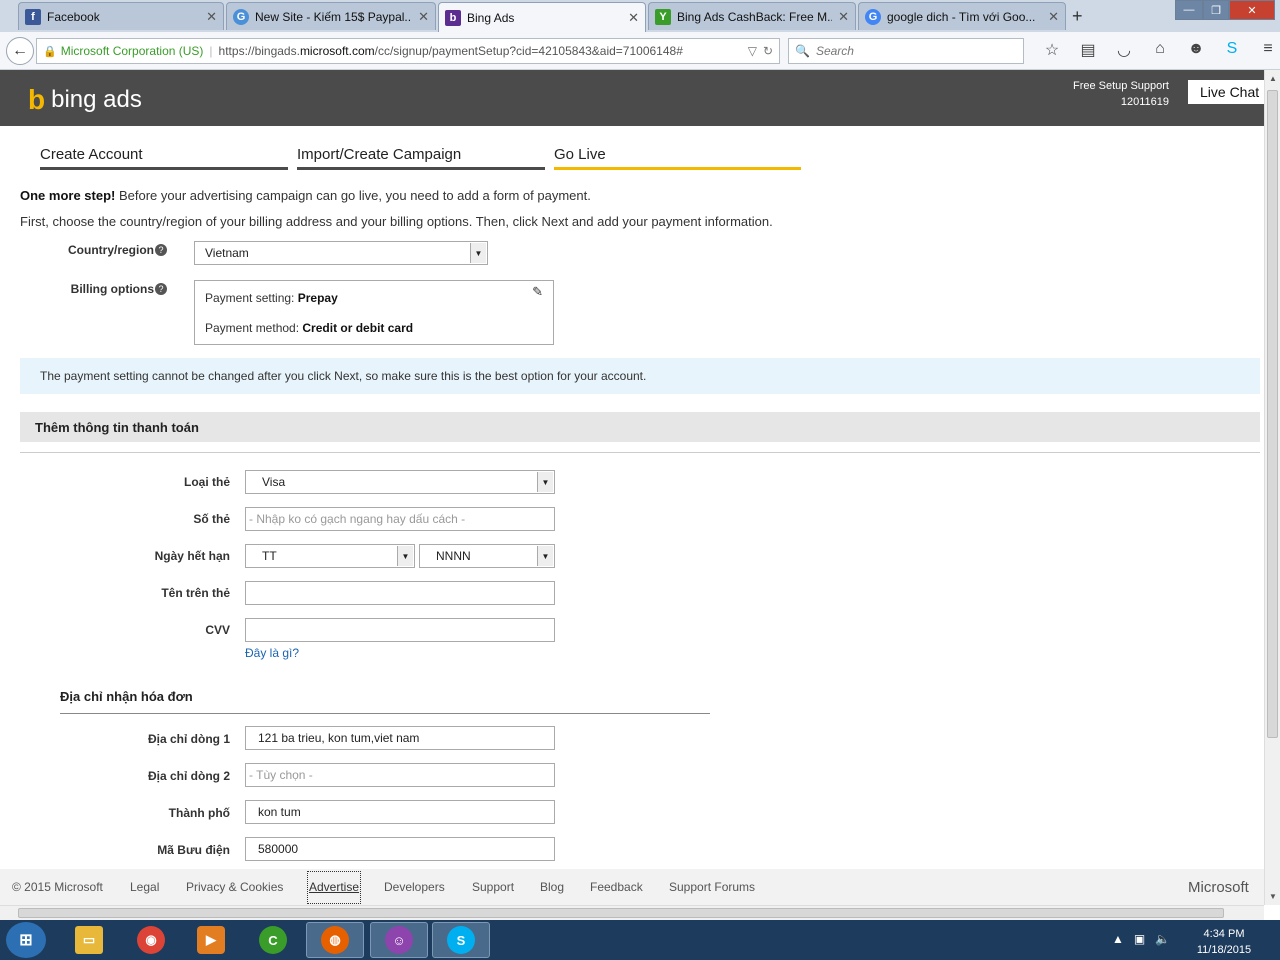  Describe the element at coordinates (1124, 50) in the screenshot. I see `pocket-icon: ◡` at that location.